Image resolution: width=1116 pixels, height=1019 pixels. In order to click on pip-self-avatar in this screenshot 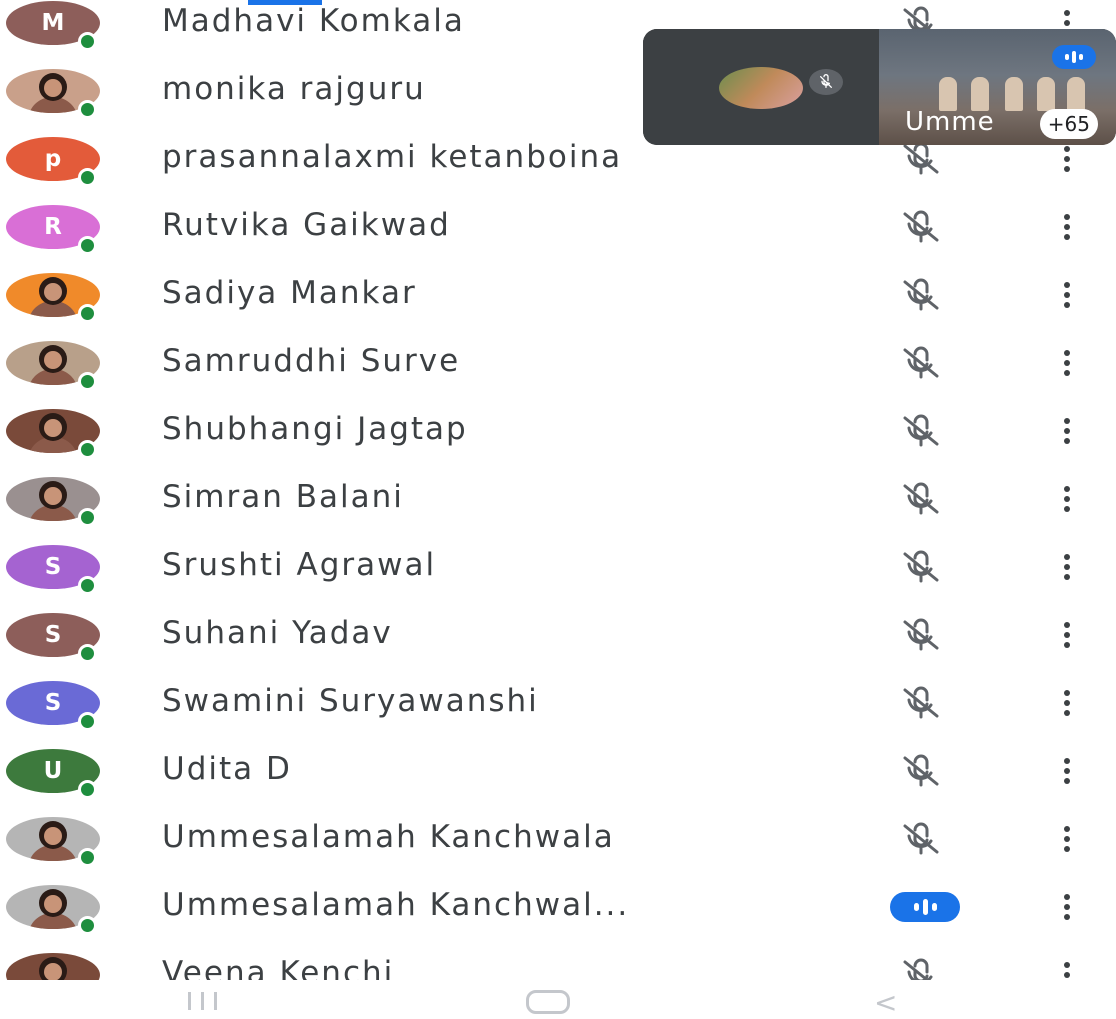, I will do `click(761, 88)`.